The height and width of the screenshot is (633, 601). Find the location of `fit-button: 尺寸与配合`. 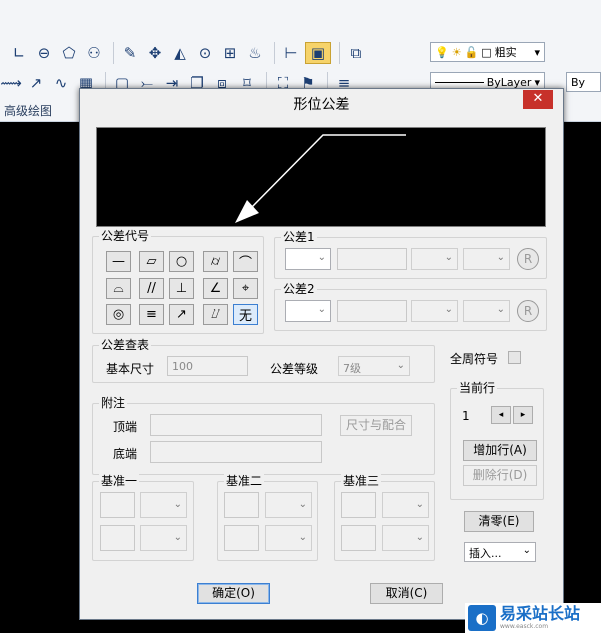

fit-button: 尺寸与配合 is located at coordinates (376, 425).